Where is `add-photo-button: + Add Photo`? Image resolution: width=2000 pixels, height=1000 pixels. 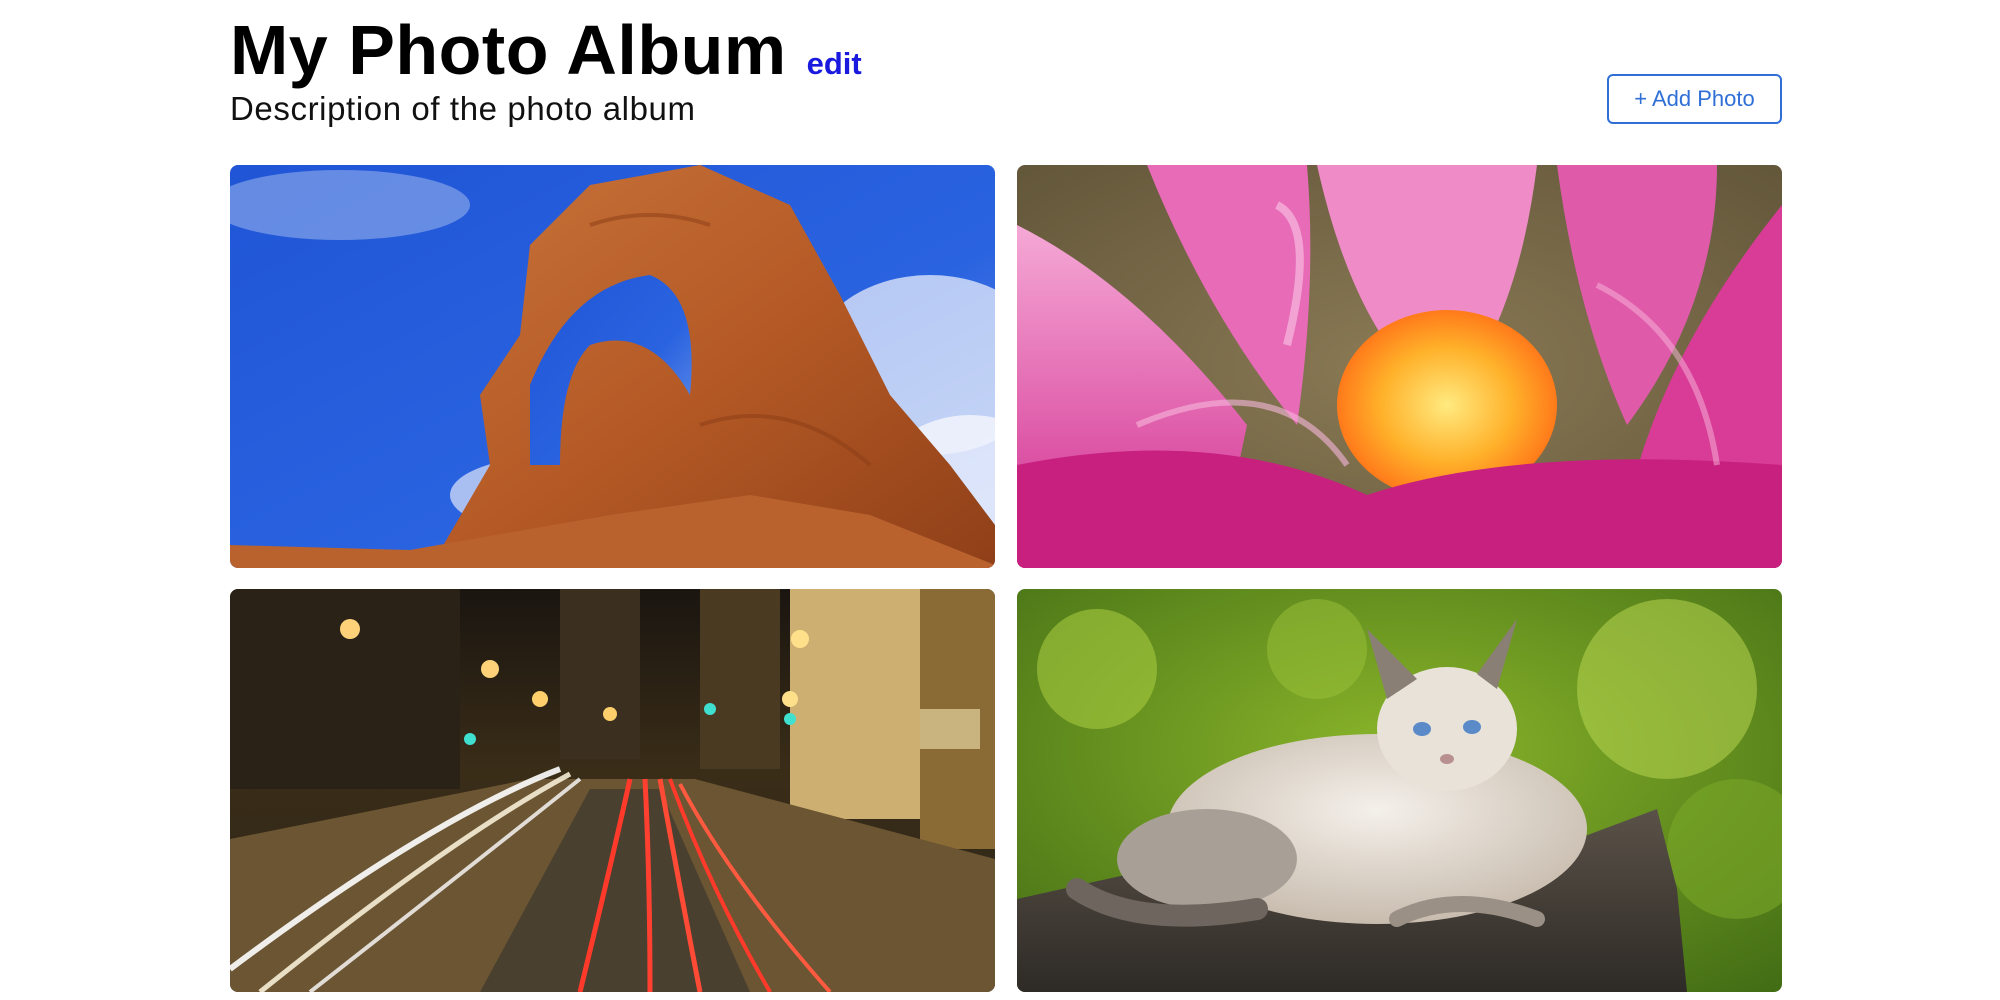 add-photo-button: + Add Photo is located at coordinates (1694, 99).